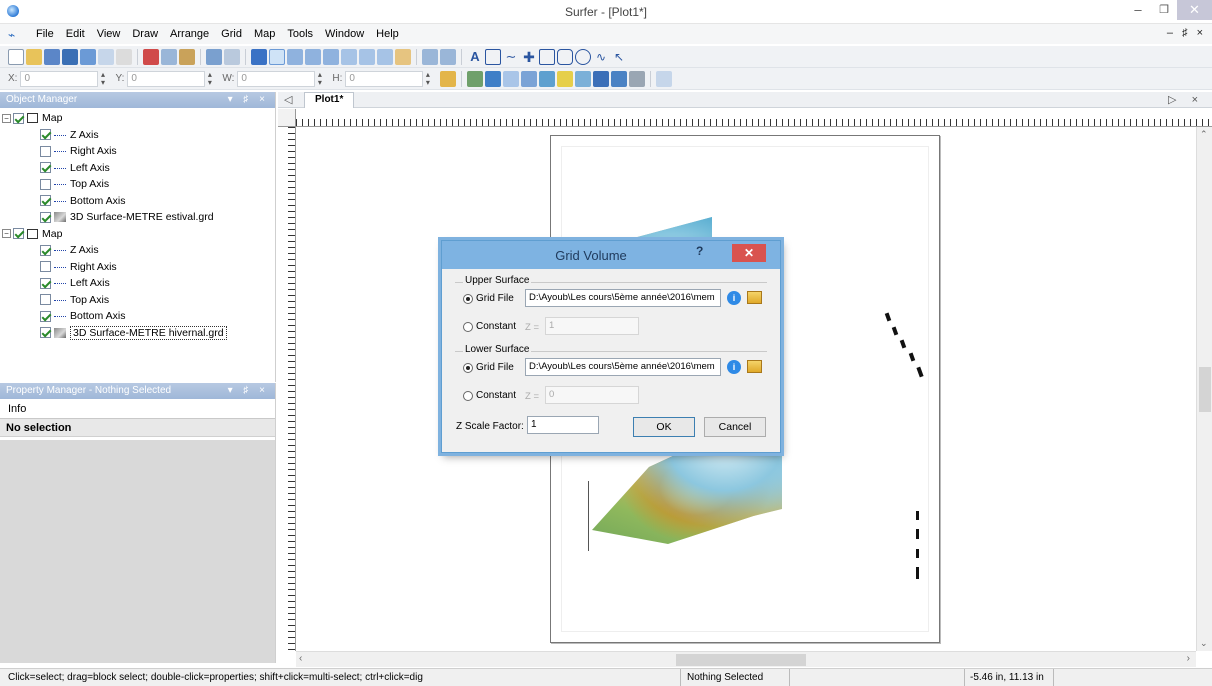 The height and width of the screenshot is (686, 1212). Describe the element at coordinates (1204, 643) in the screenshot. I see `scroll-down-icon: ⌄` at that location.